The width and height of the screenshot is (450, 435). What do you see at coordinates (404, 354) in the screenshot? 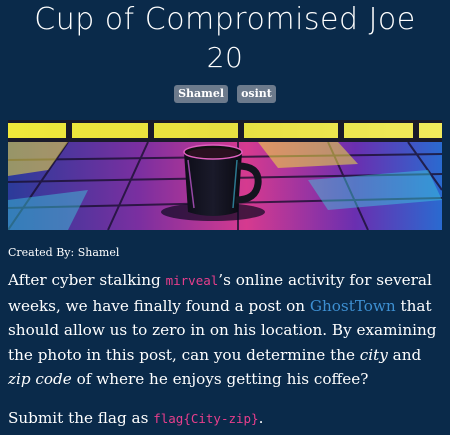
I see `description-text-4: and` at bounding box center [404, 354].